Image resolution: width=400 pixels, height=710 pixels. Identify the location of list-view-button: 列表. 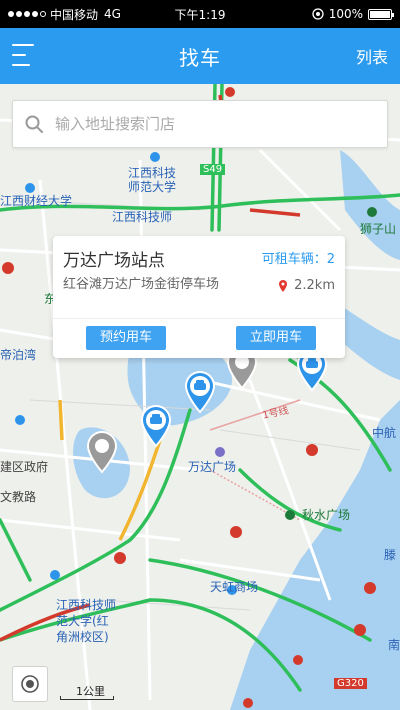
(372, 56).